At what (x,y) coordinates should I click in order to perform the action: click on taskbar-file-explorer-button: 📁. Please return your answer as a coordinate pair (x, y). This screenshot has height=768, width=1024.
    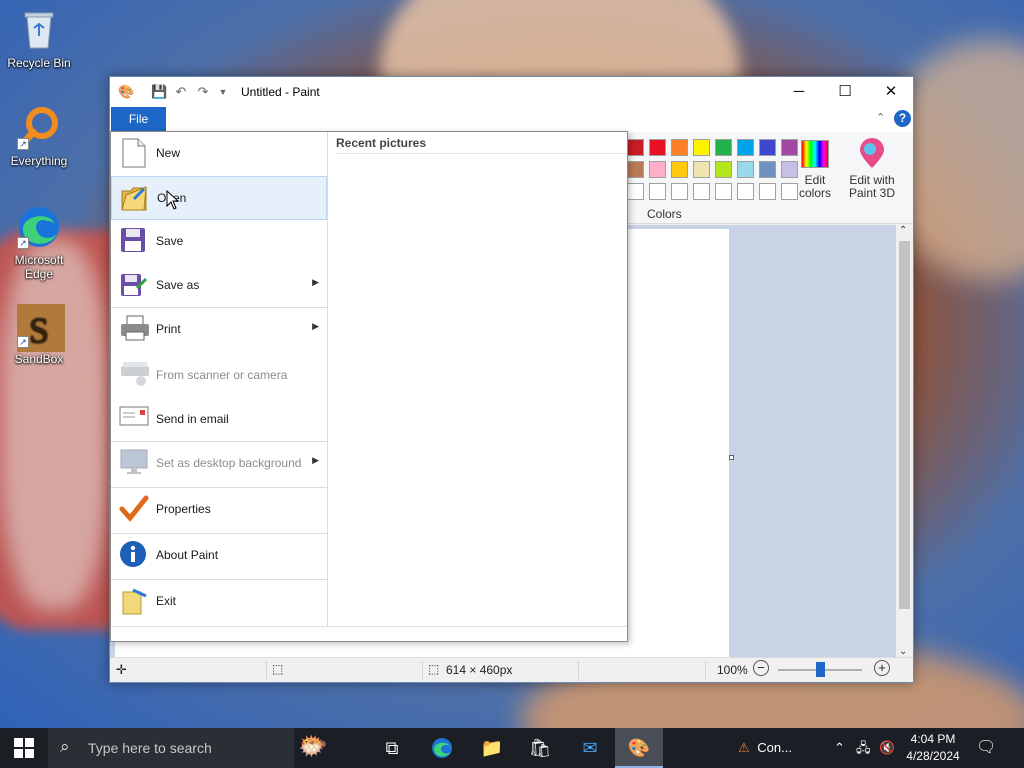
    Looking at the image, I should click on (492, 748).